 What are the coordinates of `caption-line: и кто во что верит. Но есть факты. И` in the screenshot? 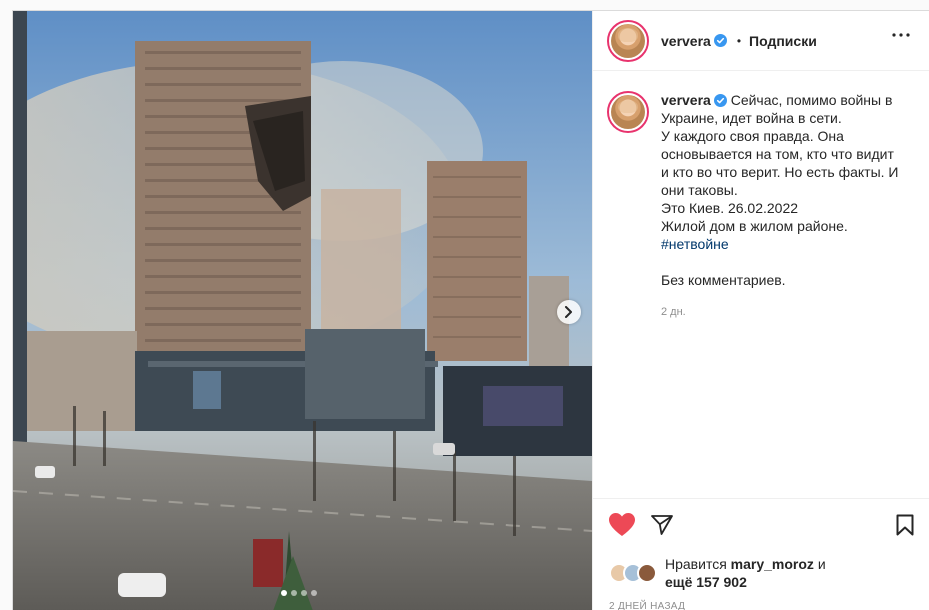 It's located at (780, 172).